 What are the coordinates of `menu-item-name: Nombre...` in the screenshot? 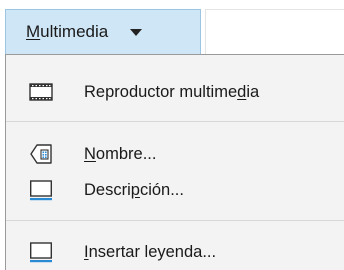 It's located at (175, 154).